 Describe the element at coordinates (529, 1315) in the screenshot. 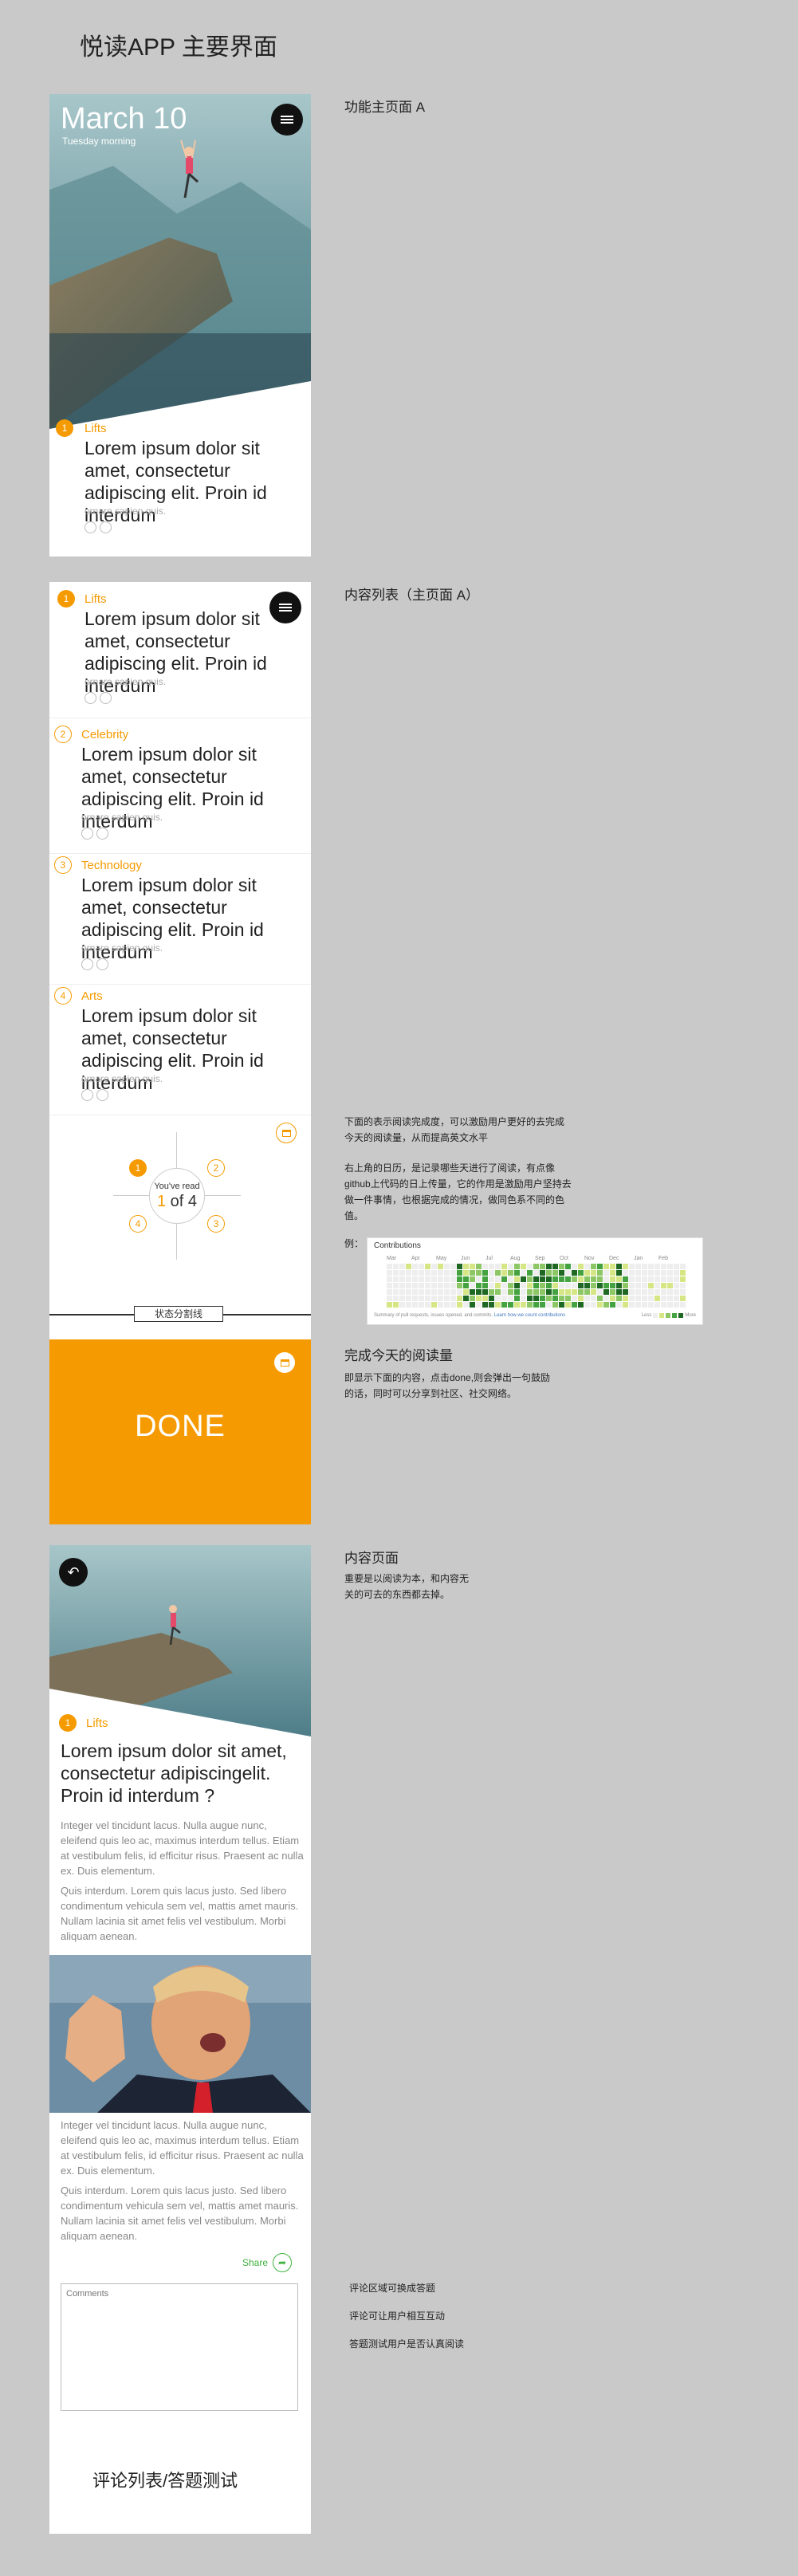

I see `contributions-link: Learn how we count contributions` at that location.